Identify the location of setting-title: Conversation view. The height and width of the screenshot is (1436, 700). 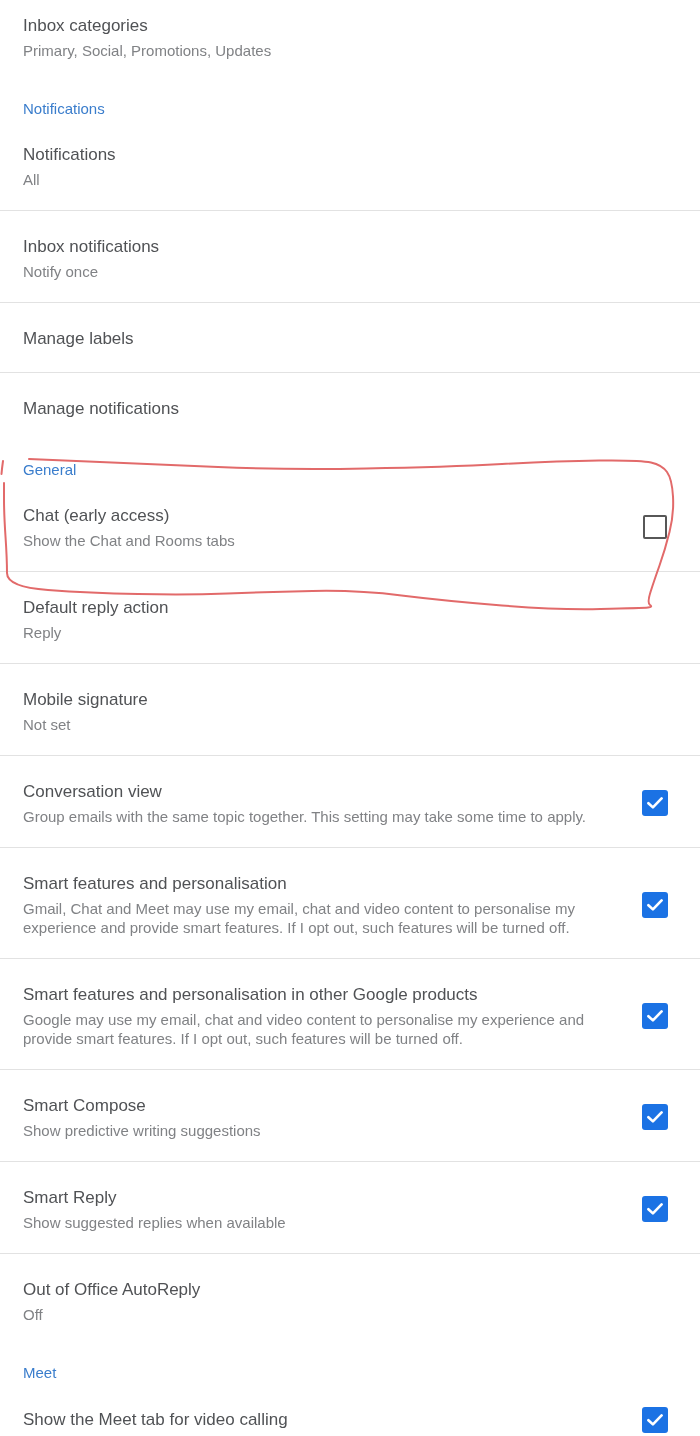
(322, 792).